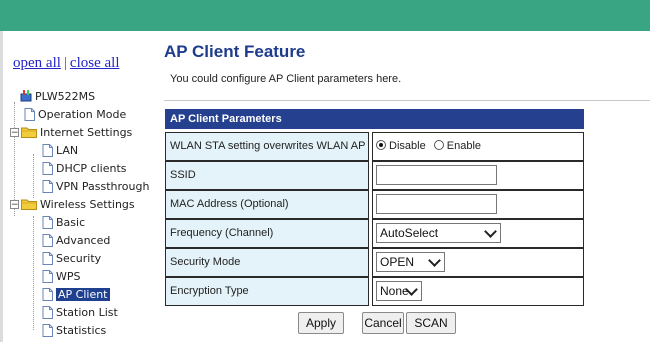  Describe the element at coordinates (267, 175) in the screenshot. I see `ssid-label: SSID` at that location.